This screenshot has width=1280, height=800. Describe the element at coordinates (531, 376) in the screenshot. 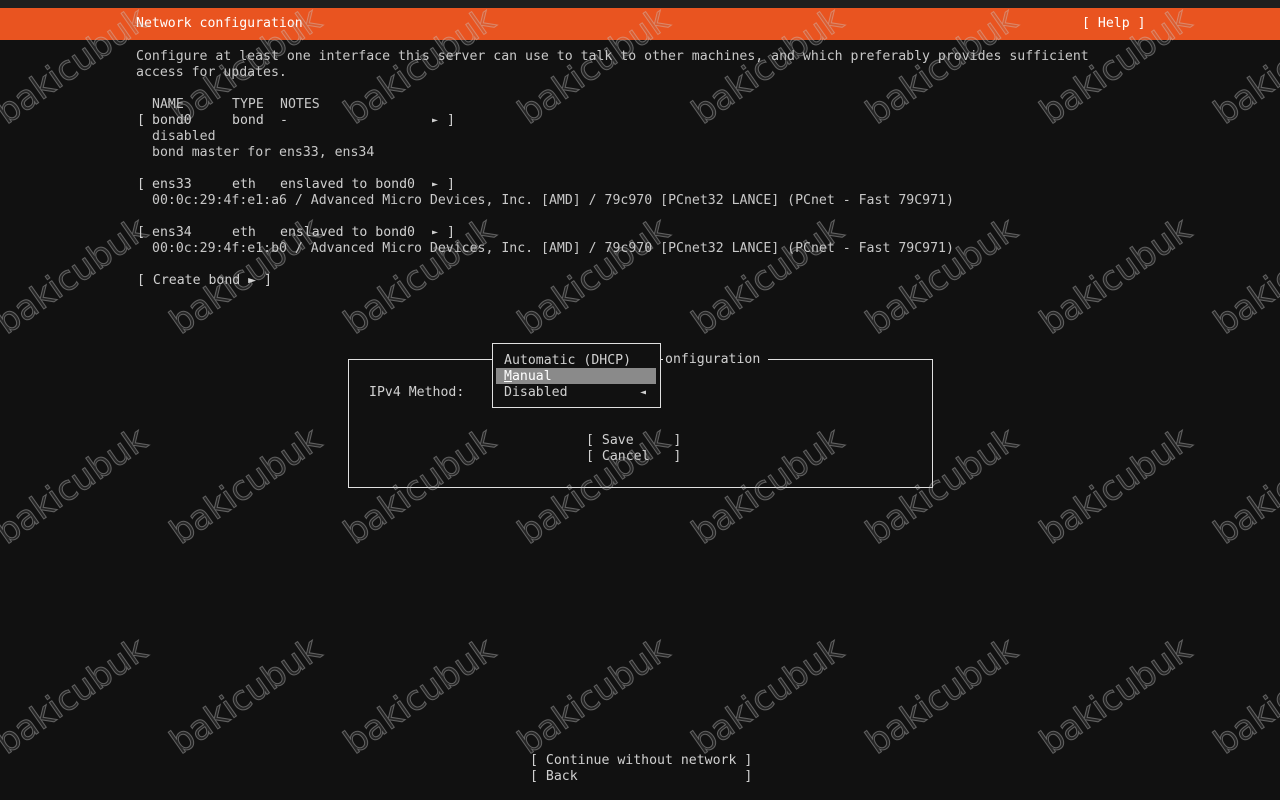

I see `option-manual-rest: anual` at that location.